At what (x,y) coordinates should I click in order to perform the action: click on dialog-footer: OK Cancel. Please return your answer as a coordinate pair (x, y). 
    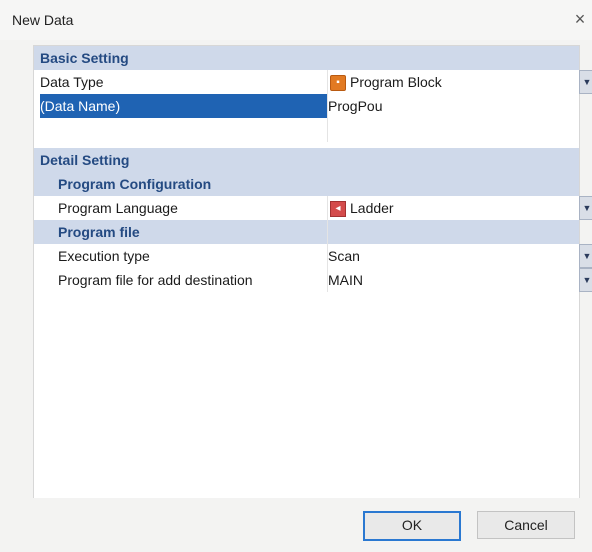
    Looking at the image, I should click on (296, 525).